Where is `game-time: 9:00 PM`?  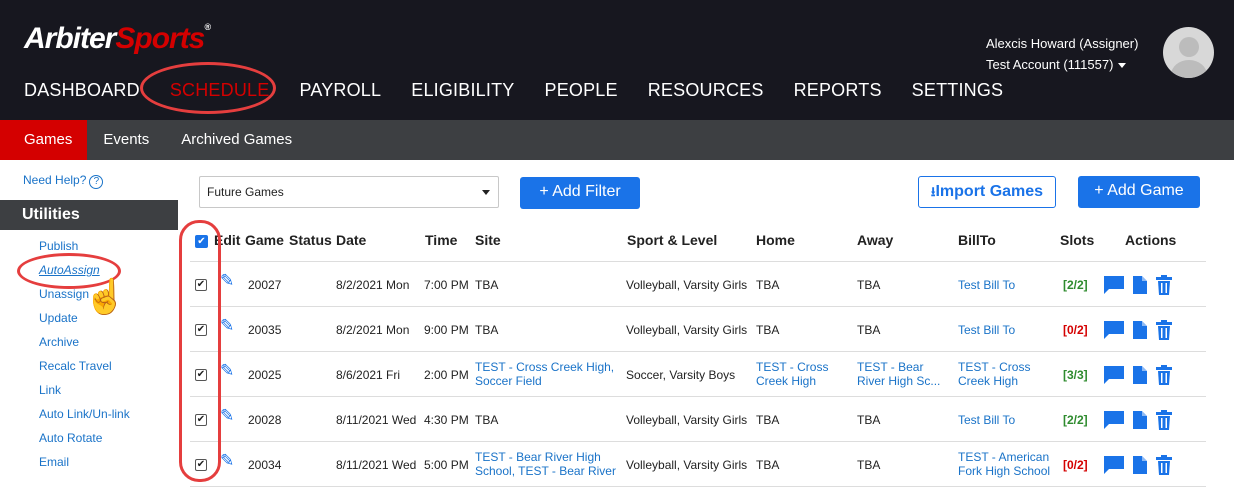
game-time: 9:00 PM is located at coordinates (446, 330).